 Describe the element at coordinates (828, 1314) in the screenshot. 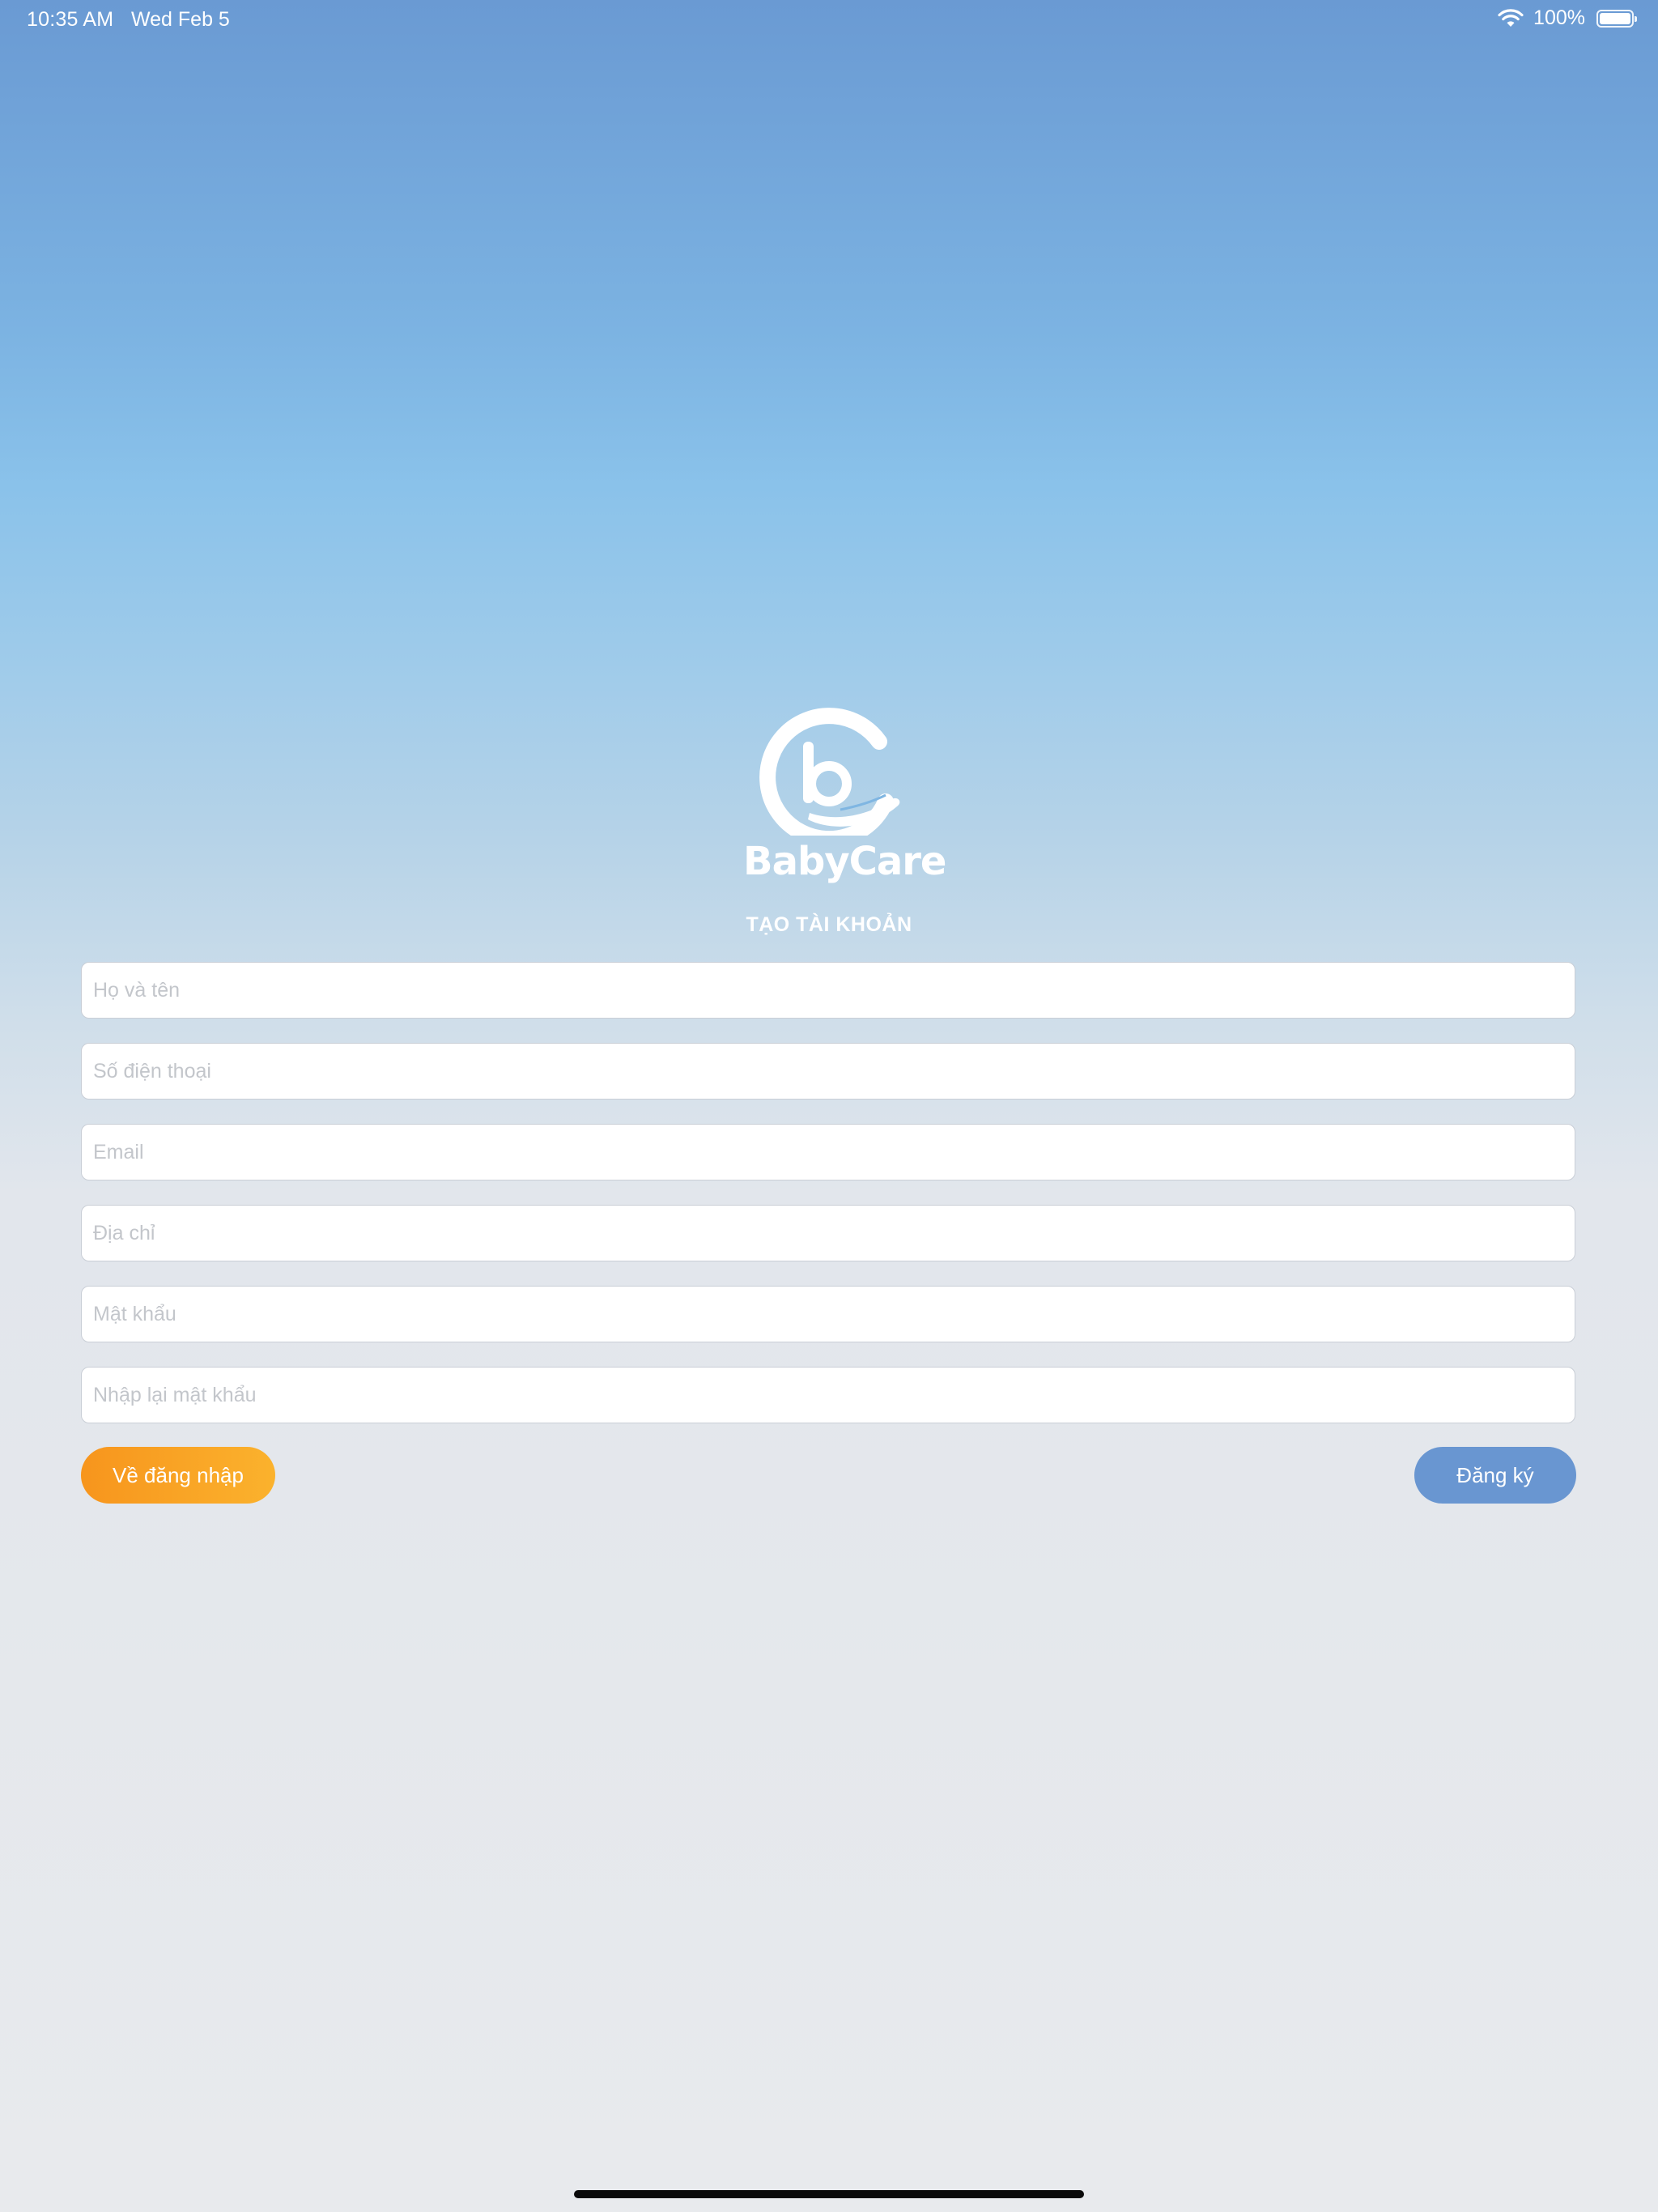

I see `password-input` at that location.